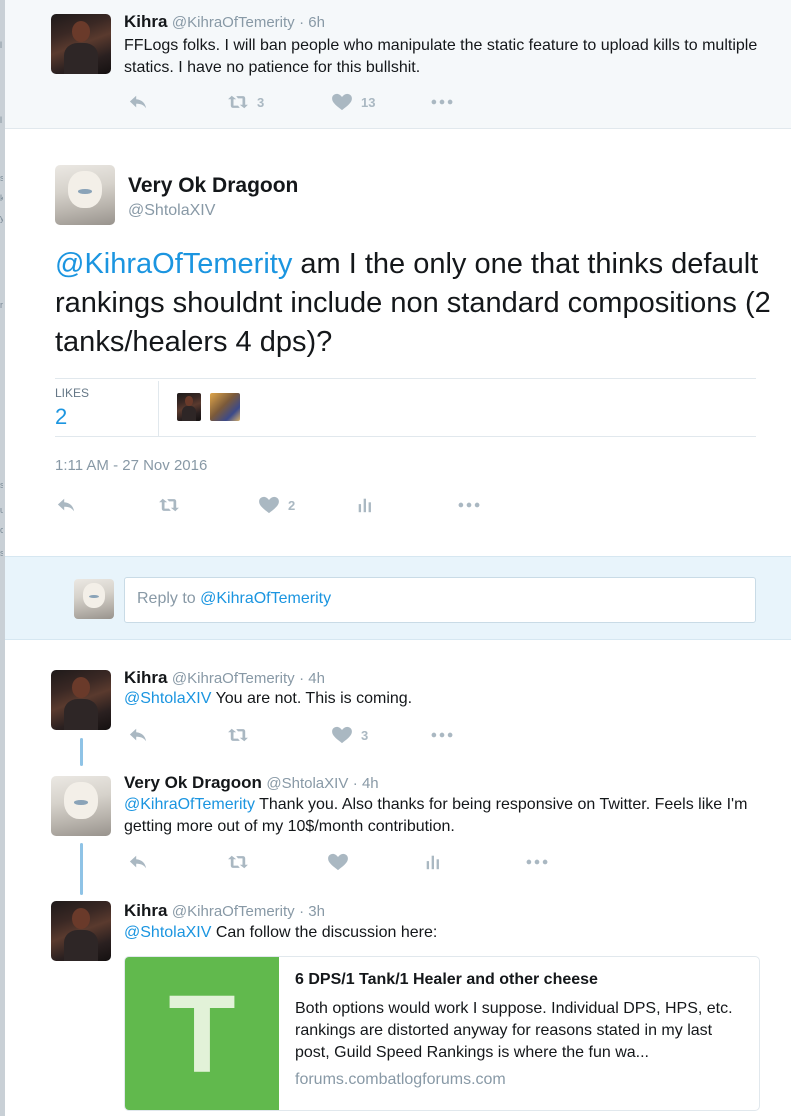 The height and width of the screenshot is (1116, 791). I want to click on edge-glyph: r, so click(1, 305).